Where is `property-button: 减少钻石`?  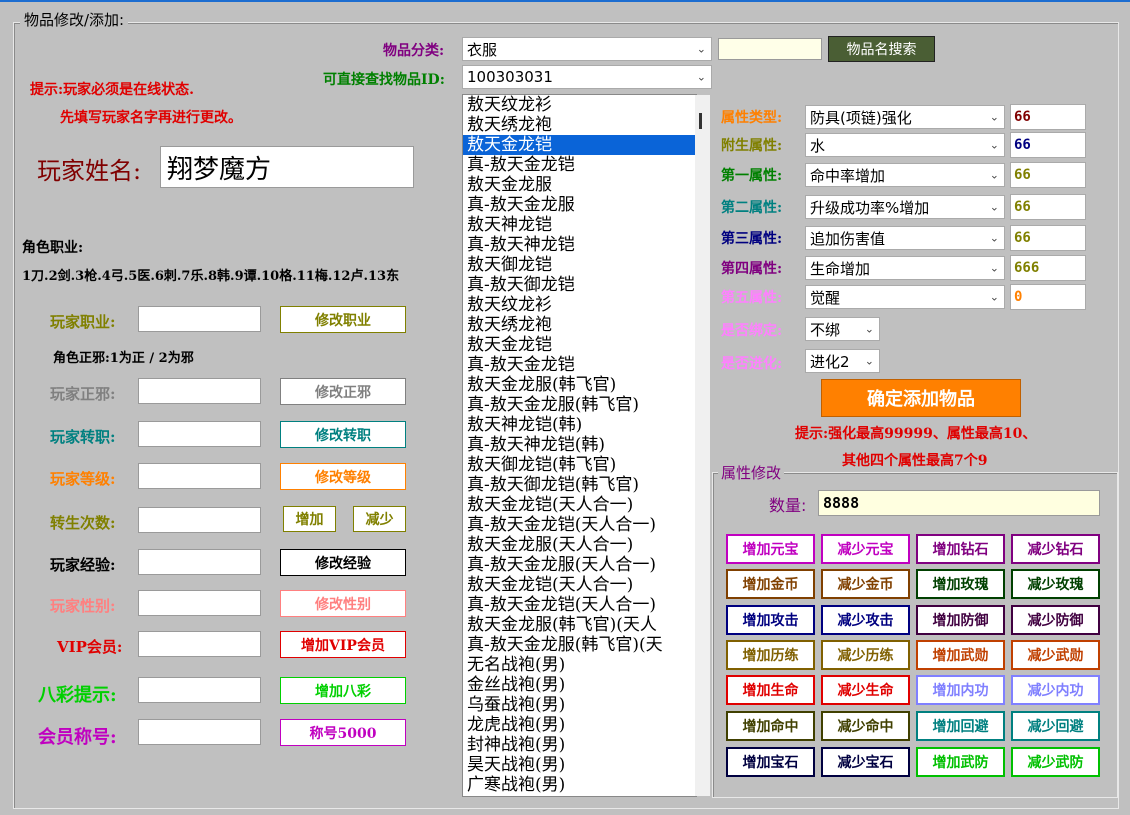 property-button: 减少钻石 is located at coordinates (1055, 549).